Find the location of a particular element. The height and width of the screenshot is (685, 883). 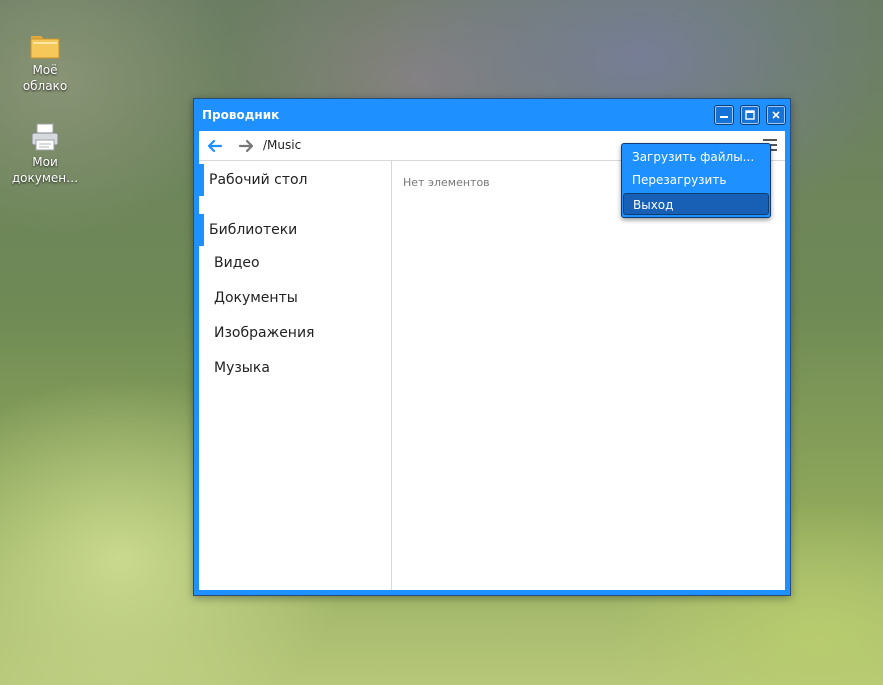

title-bar: Проводник is located at coordinates (492, 115).